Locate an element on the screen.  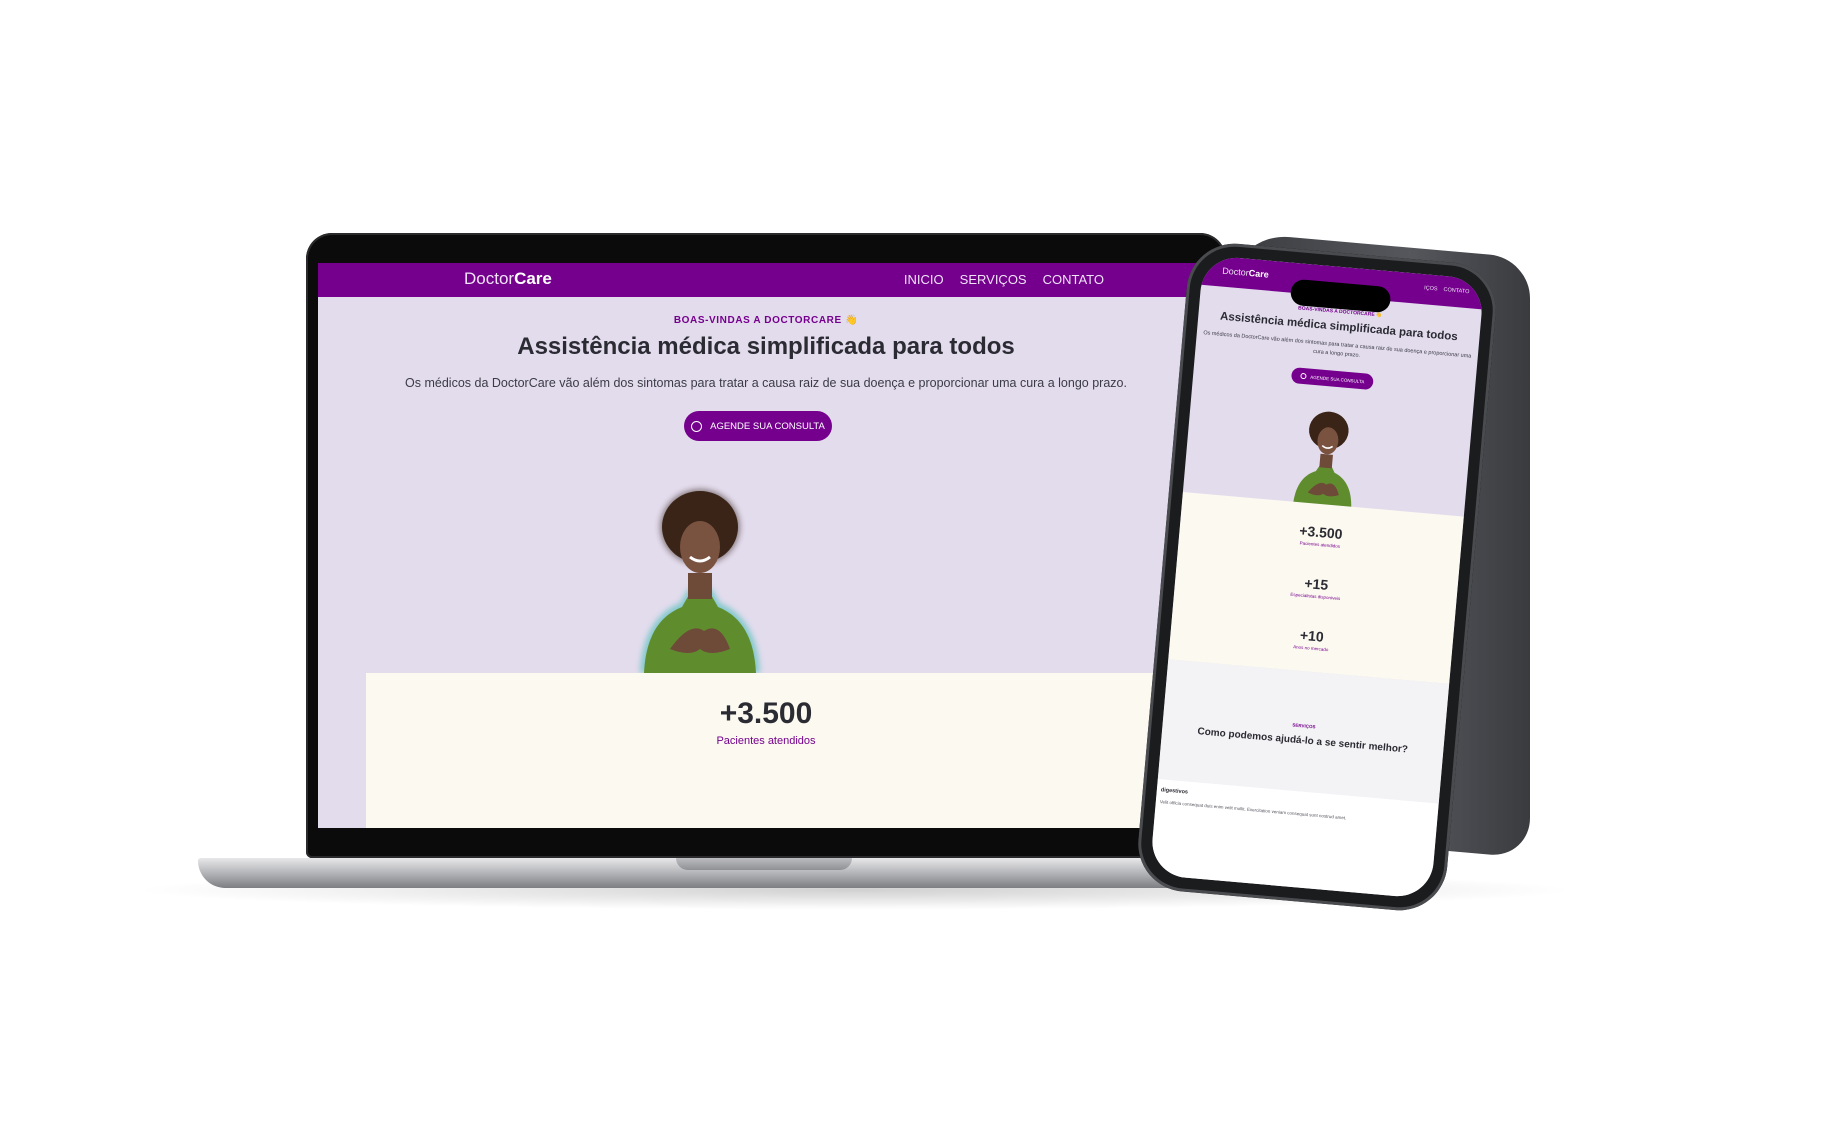
mobile-nav: IÇOS CONTATO is located at coordinates (1447, 290).